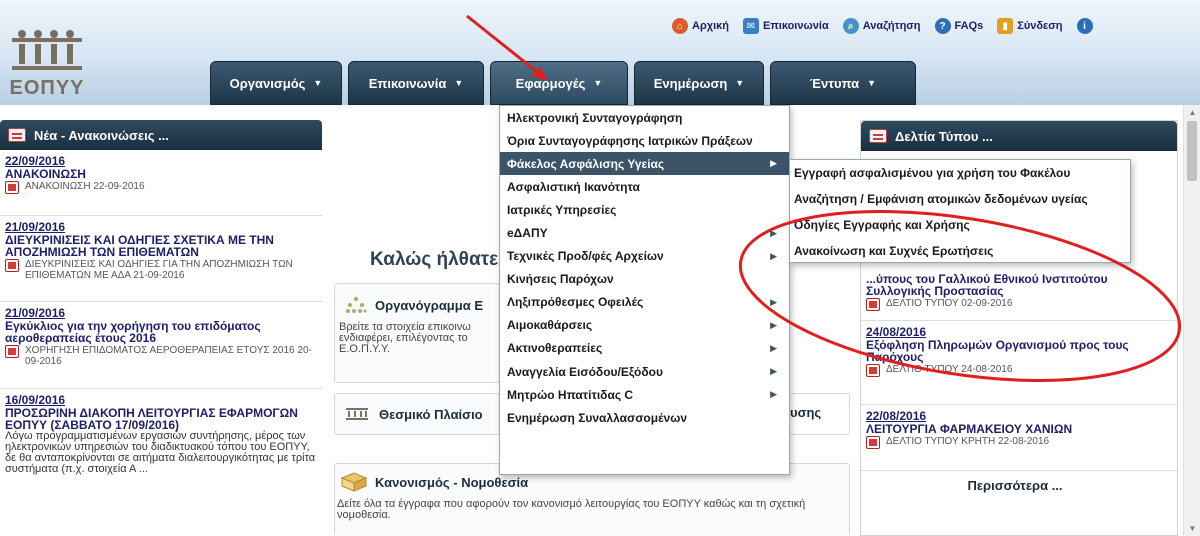 The width and height of the screenshot is (1200, 536). What do you see at coordinates (644, 394) in the screenshot?
I see `dd-item-hepatitis-registry: Μητρώο Ηπατίτιδας C ▶` at bounding box center [644, 394].